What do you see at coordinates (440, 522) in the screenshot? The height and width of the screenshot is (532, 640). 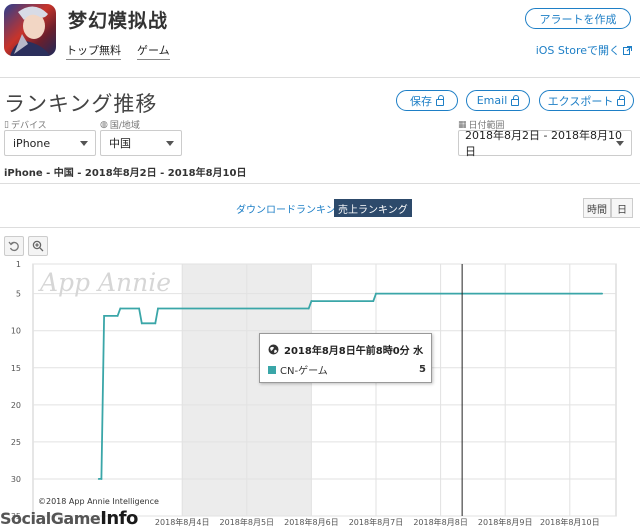 I see `x-tick-label: 2018年8月8日` at bounding box center [440, 522].